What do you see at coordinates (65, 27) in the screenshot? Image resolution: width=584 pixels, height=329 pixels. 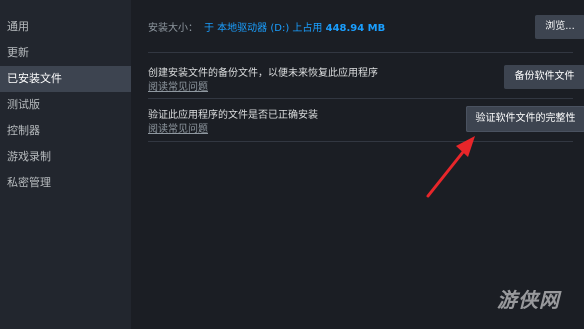 I see `sidebar-item-general: 通用` at bounding box center [65, 27].